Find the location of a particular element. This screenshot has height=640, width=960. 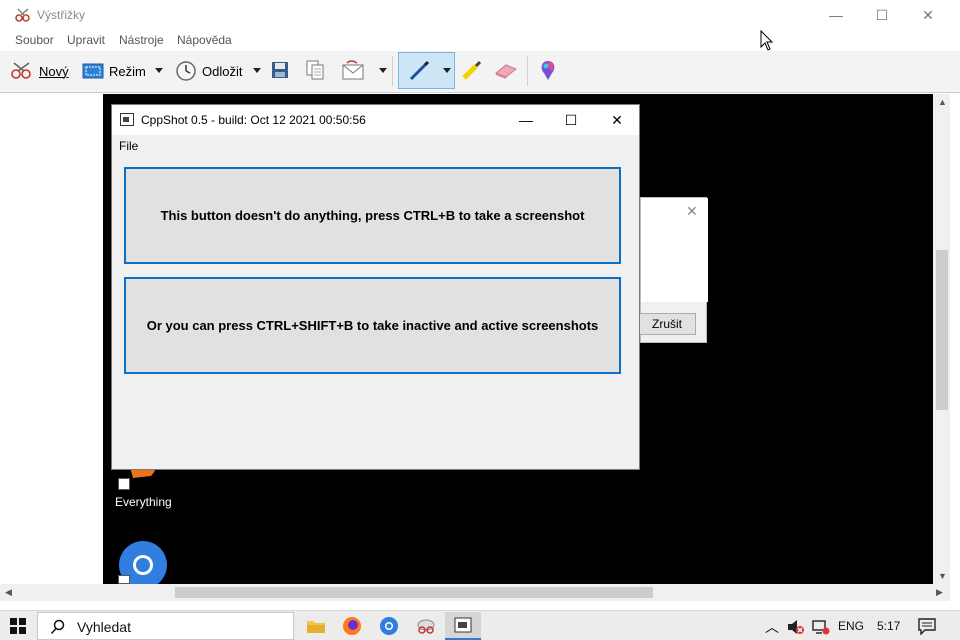

pen-icon is located at coordinates (419, 71).